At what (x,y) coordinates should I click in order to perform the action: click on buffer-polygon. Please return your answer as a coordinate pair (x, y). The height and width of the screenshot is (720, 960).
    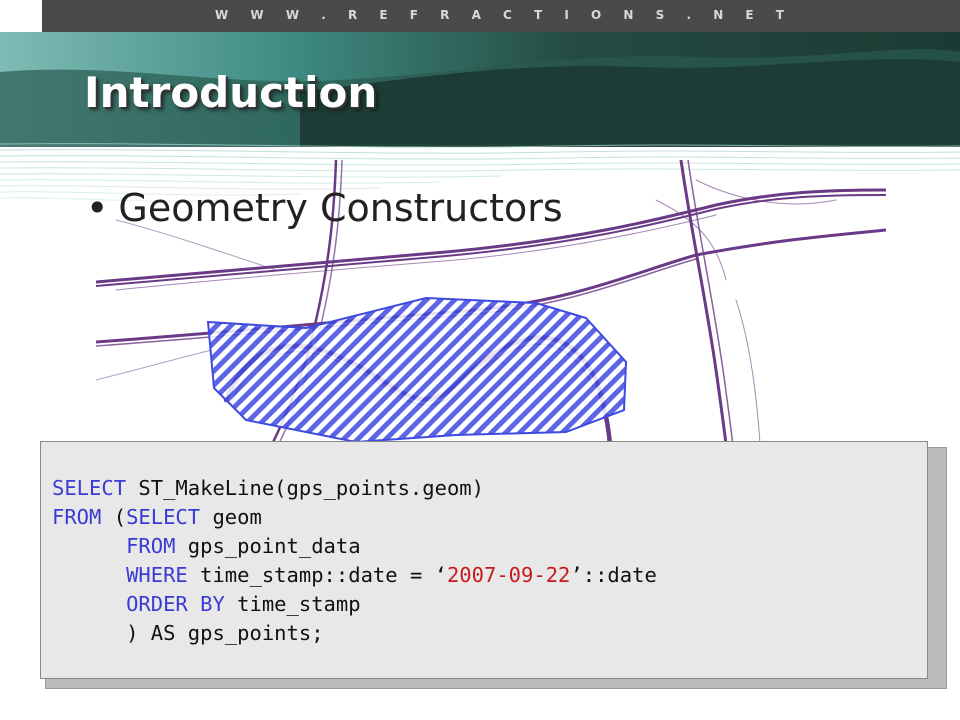
    Looking at the image, I should click on (417, 370).